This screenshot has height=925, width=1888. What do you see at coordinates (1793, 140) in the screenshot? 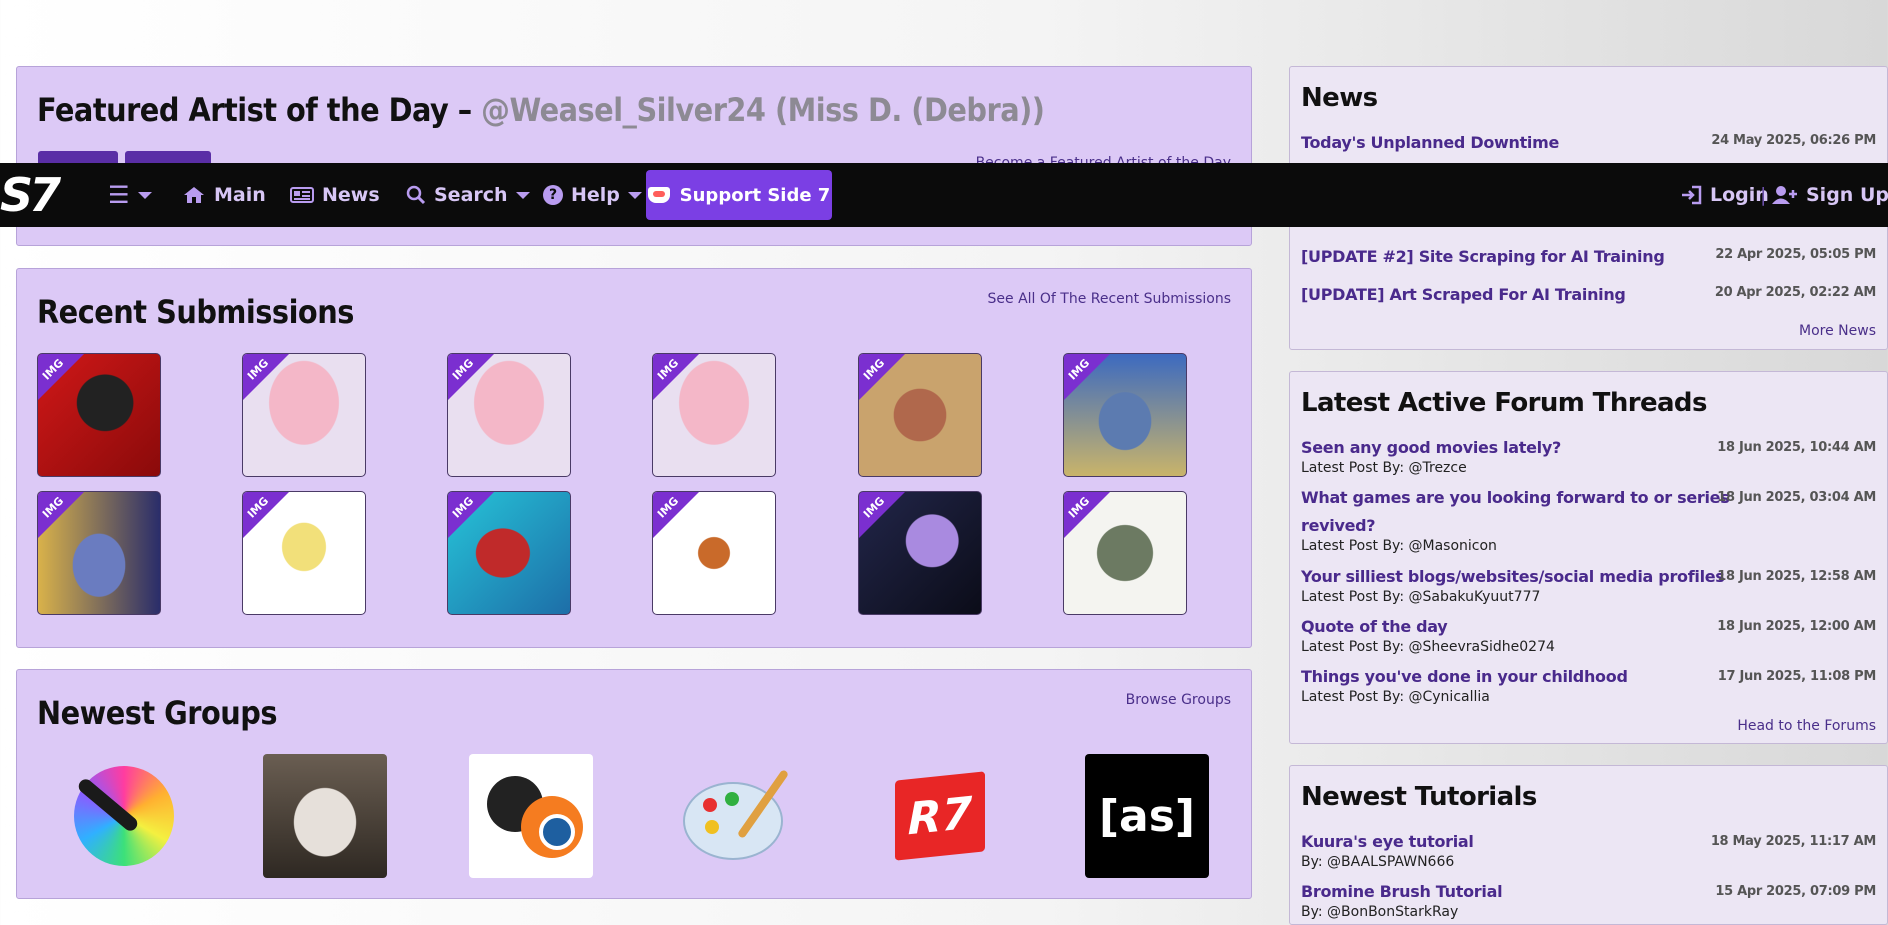
I see `news-item-date: 24 May 2025, 06:26 PM` at bounding box center [1793, 140].